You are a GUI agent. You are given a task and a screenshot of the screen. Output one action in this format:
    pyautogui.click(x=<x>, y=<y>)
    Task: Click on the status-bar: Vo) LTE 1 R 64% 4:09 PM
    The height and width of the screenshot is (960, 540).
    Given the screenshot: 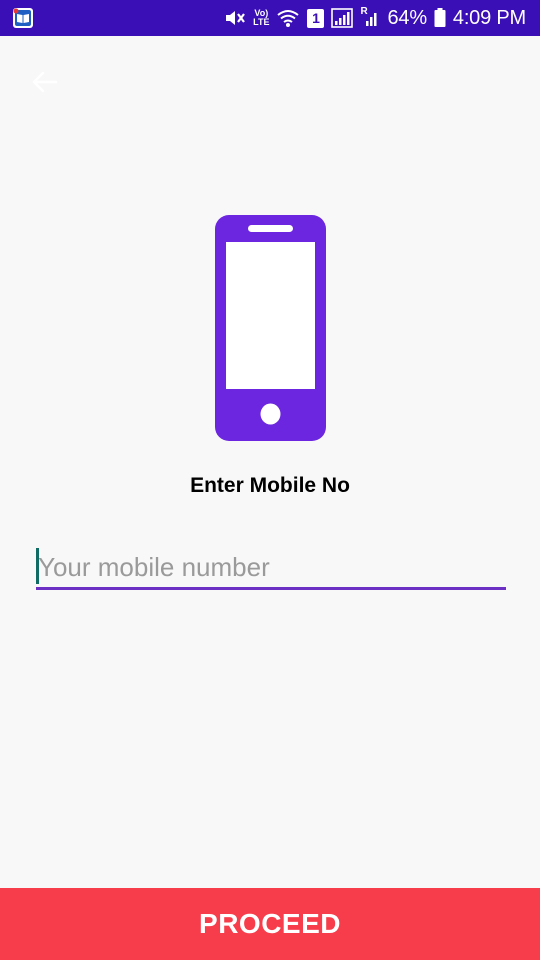 What is the action you would take?
    pyautogui.click(x=270, y=18)
    